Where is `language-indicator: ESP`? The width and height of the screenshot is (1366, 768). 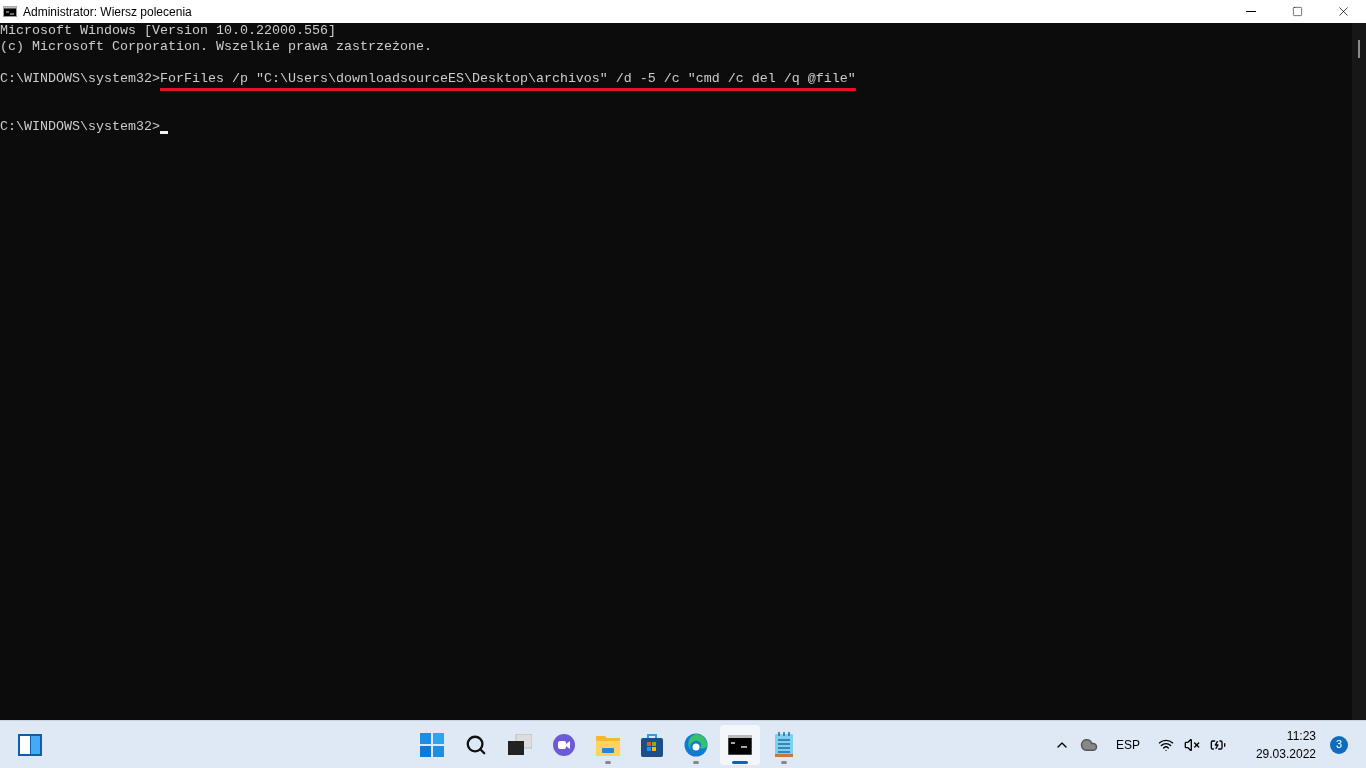 language-indicator: ESP is located at coordinates (1127, 744).